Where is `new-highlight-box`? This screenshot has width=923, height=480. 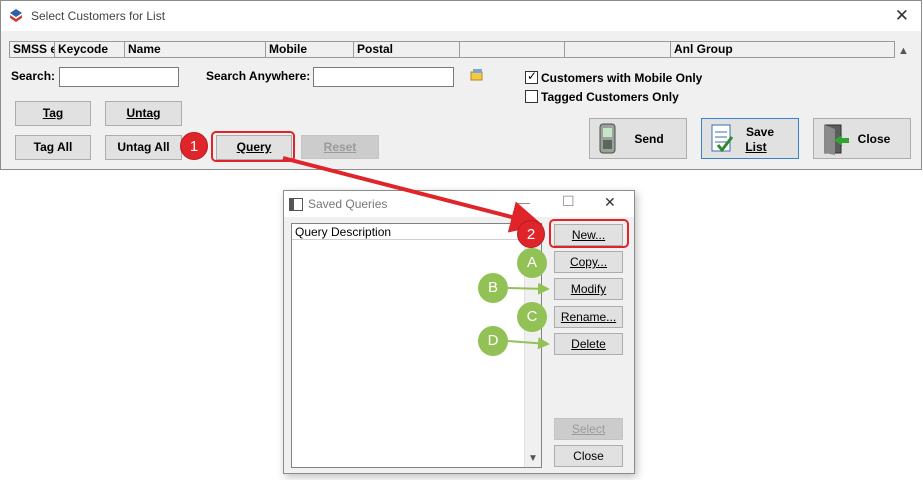 new-highlight-box is located at coordinates (589, 233).